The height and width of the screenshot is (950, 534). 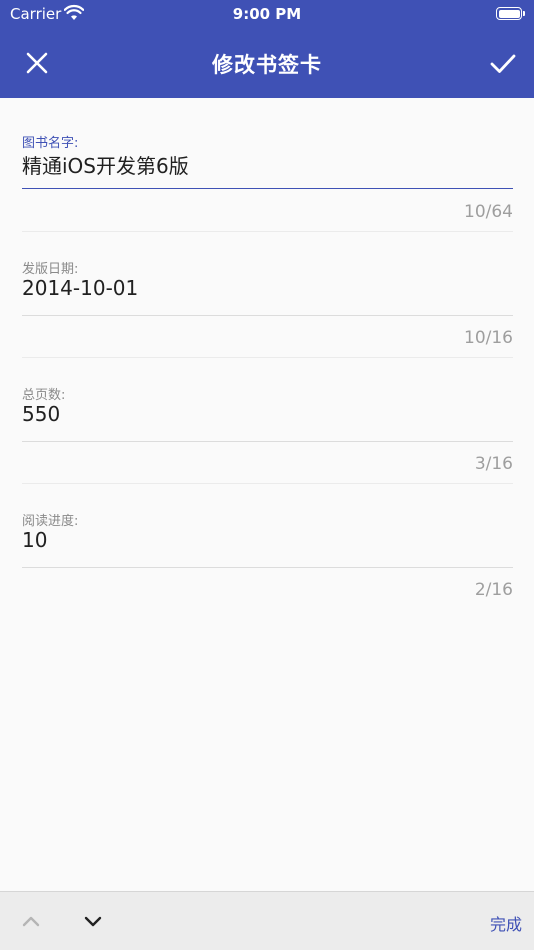 What do you see at coordinates (493, 464) in the screenshot?
I see `total-pages-counter: 3/16` at bounding box center [493, 464].